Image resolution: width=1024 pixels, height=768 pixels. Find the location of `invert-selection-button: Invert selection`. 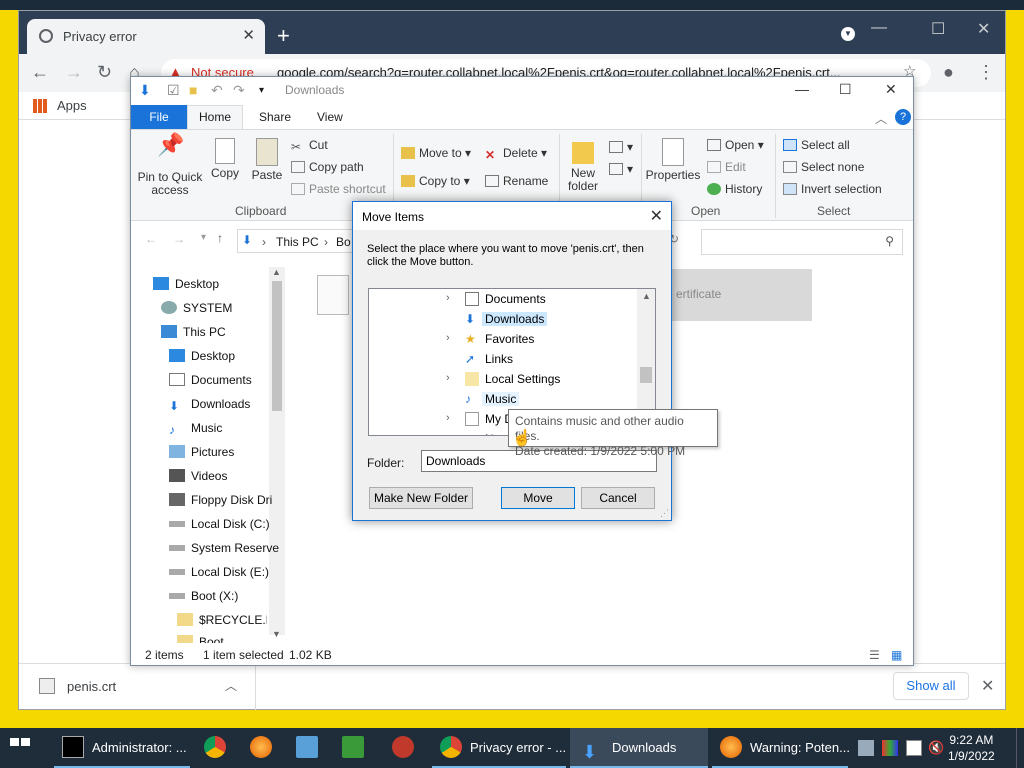

invert-selection-button: Invert selection is located at coordinates (832, 189).